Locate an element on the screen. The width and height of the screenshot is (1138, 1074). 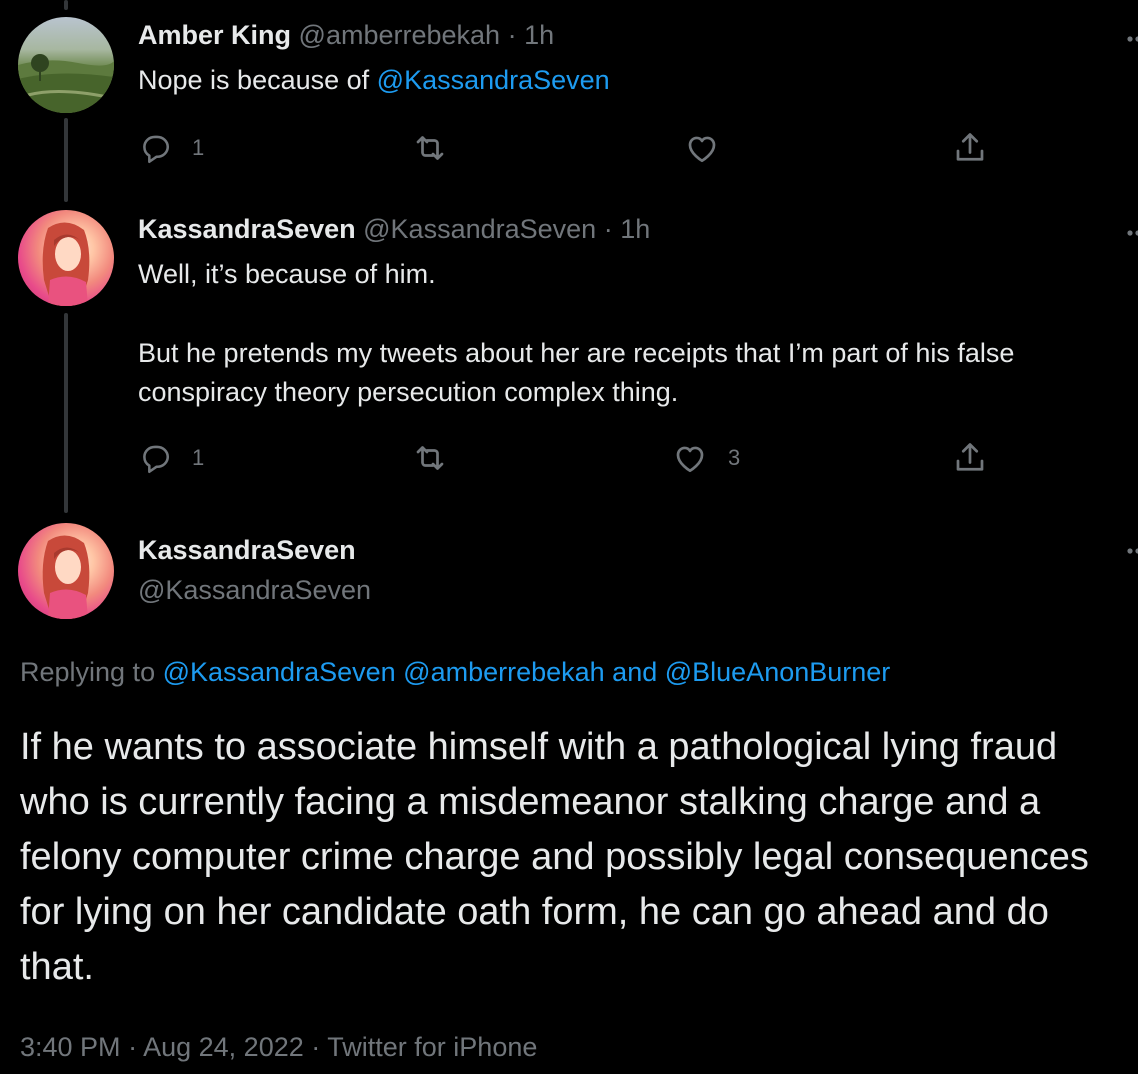
replying-and: and is located at coordinates (634, 672).